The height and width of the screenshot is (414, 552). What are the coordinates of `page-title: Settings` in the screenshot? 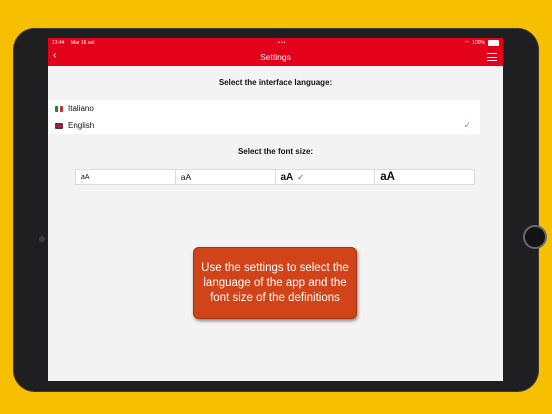 It's located at (275, 56).